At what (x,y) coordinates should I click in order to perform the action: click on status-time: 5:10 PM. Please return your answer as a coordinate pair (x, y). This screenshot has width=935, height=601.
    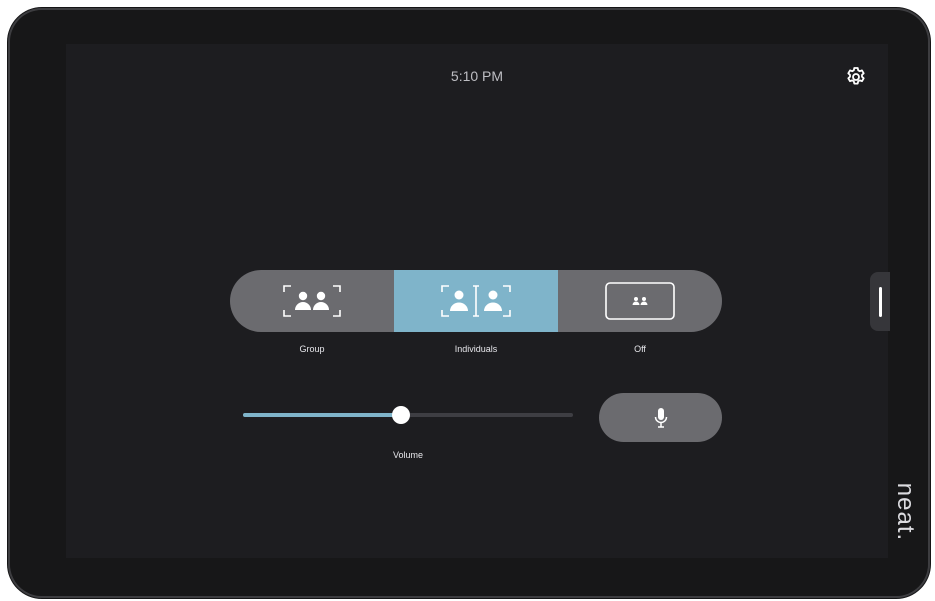
    Looking at the image, I should click on (477, 76).